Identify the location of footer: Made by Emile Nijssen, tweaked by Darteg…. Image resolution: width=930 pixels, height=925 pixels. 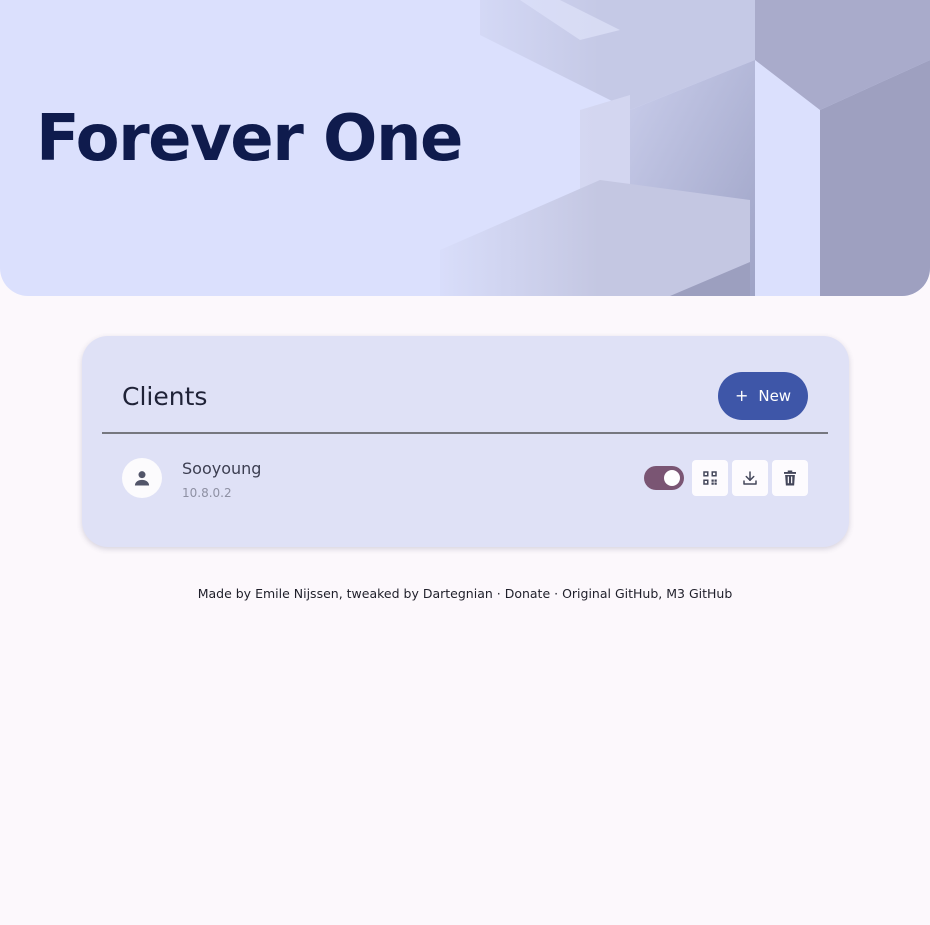
(465, 593).